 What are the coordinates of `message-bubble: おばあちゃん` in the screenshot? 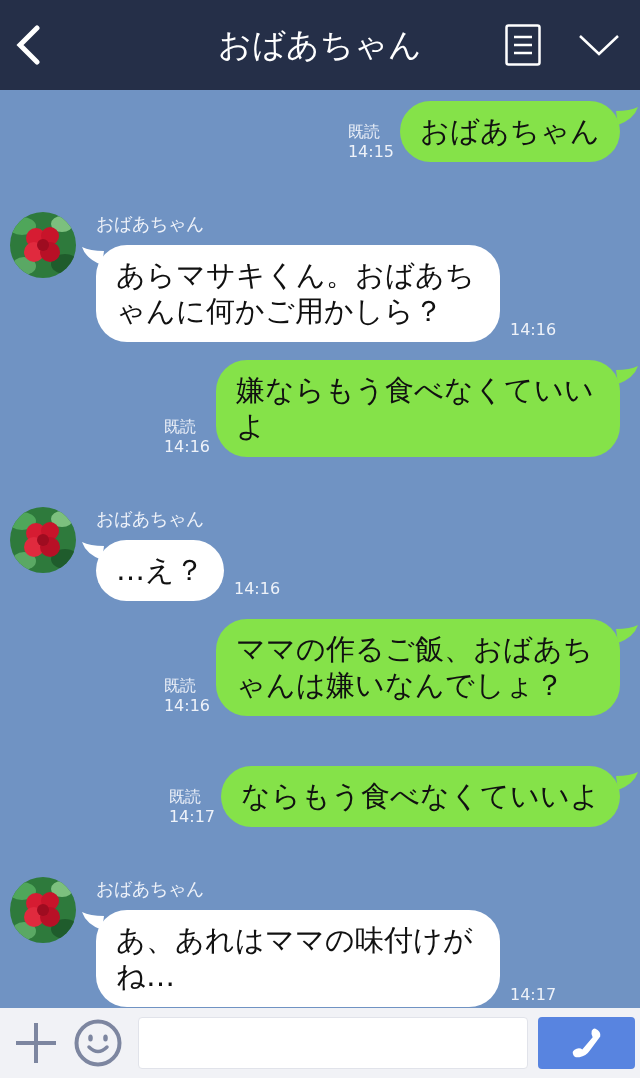 It's located at (510, 131).